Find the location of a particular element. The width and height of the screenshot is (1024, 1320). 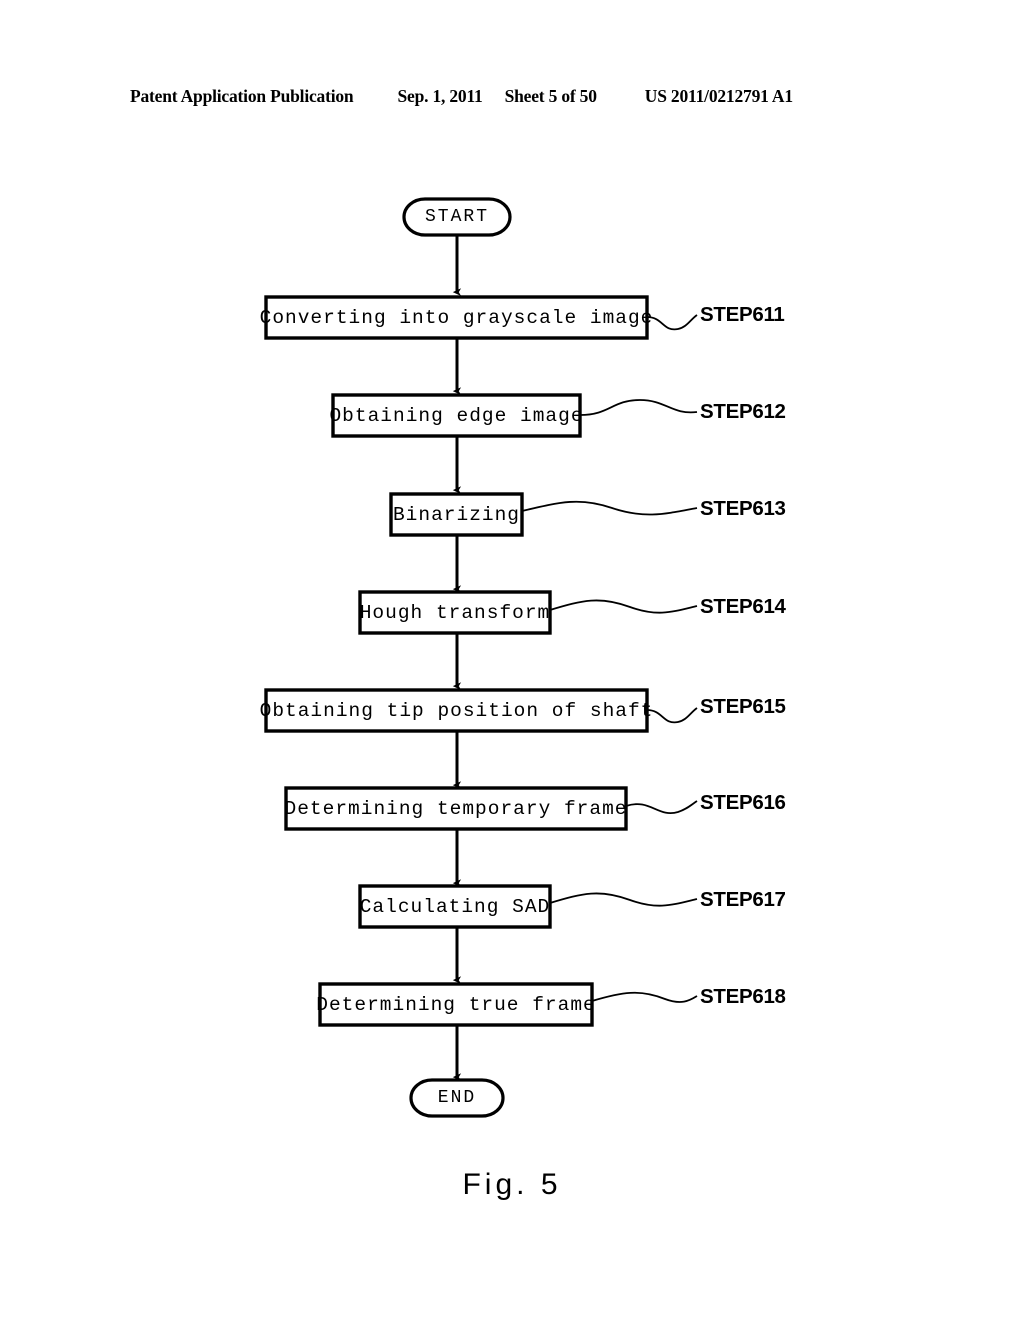

process-box-step617 is located at coordinates (455, 906).